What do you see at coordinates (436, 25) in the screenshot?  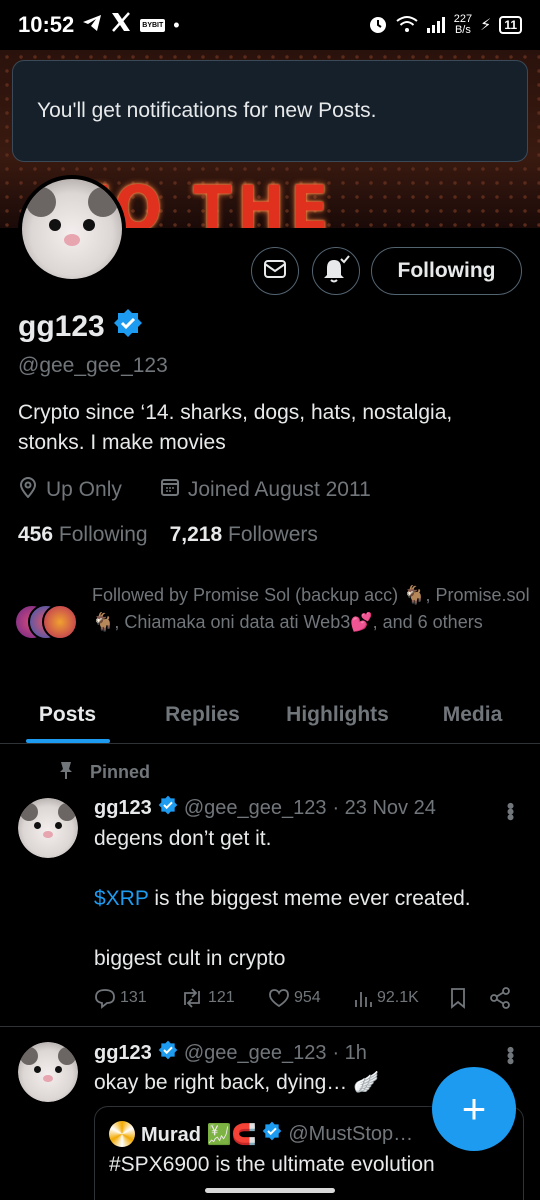 I see `signal-icon` at bounding box center [436, 25].